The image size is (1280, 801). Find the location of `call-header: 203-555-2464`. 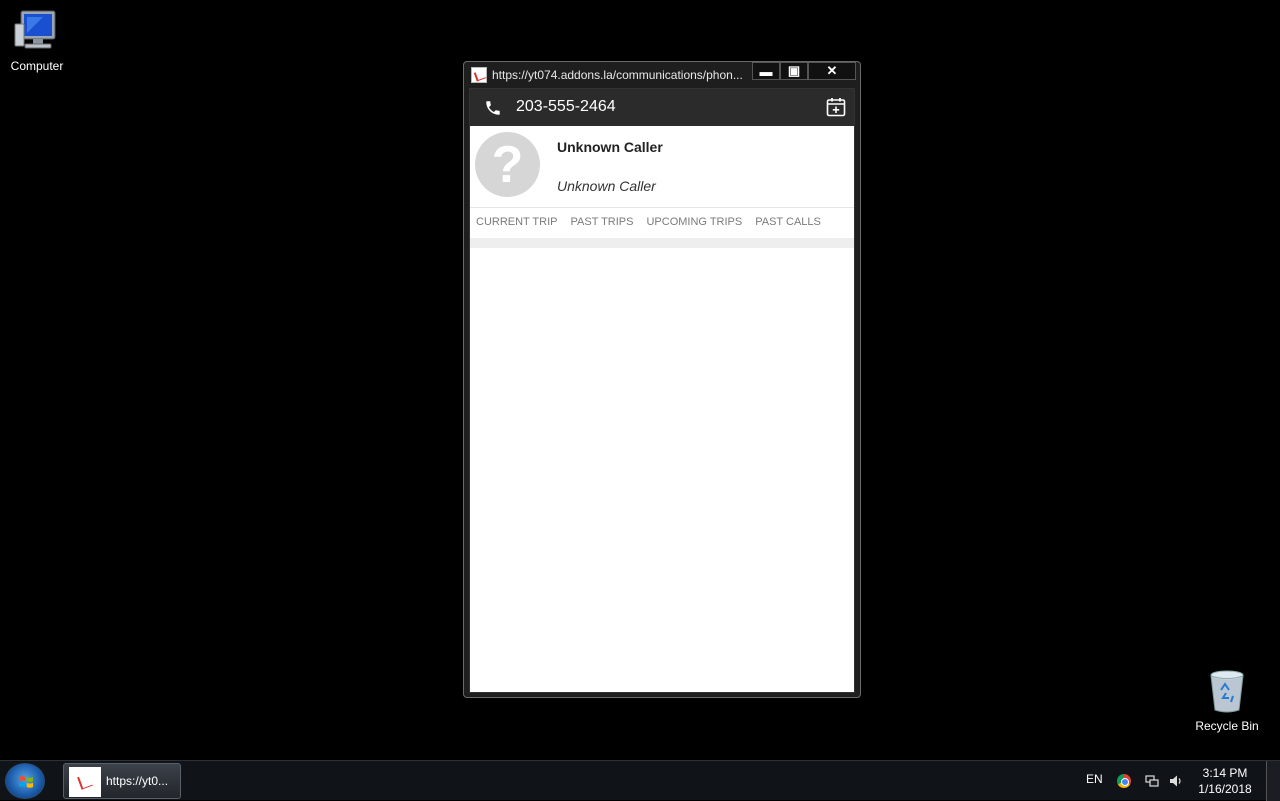

call-header: 203-555-2464 is located at coordinates (662, 107).